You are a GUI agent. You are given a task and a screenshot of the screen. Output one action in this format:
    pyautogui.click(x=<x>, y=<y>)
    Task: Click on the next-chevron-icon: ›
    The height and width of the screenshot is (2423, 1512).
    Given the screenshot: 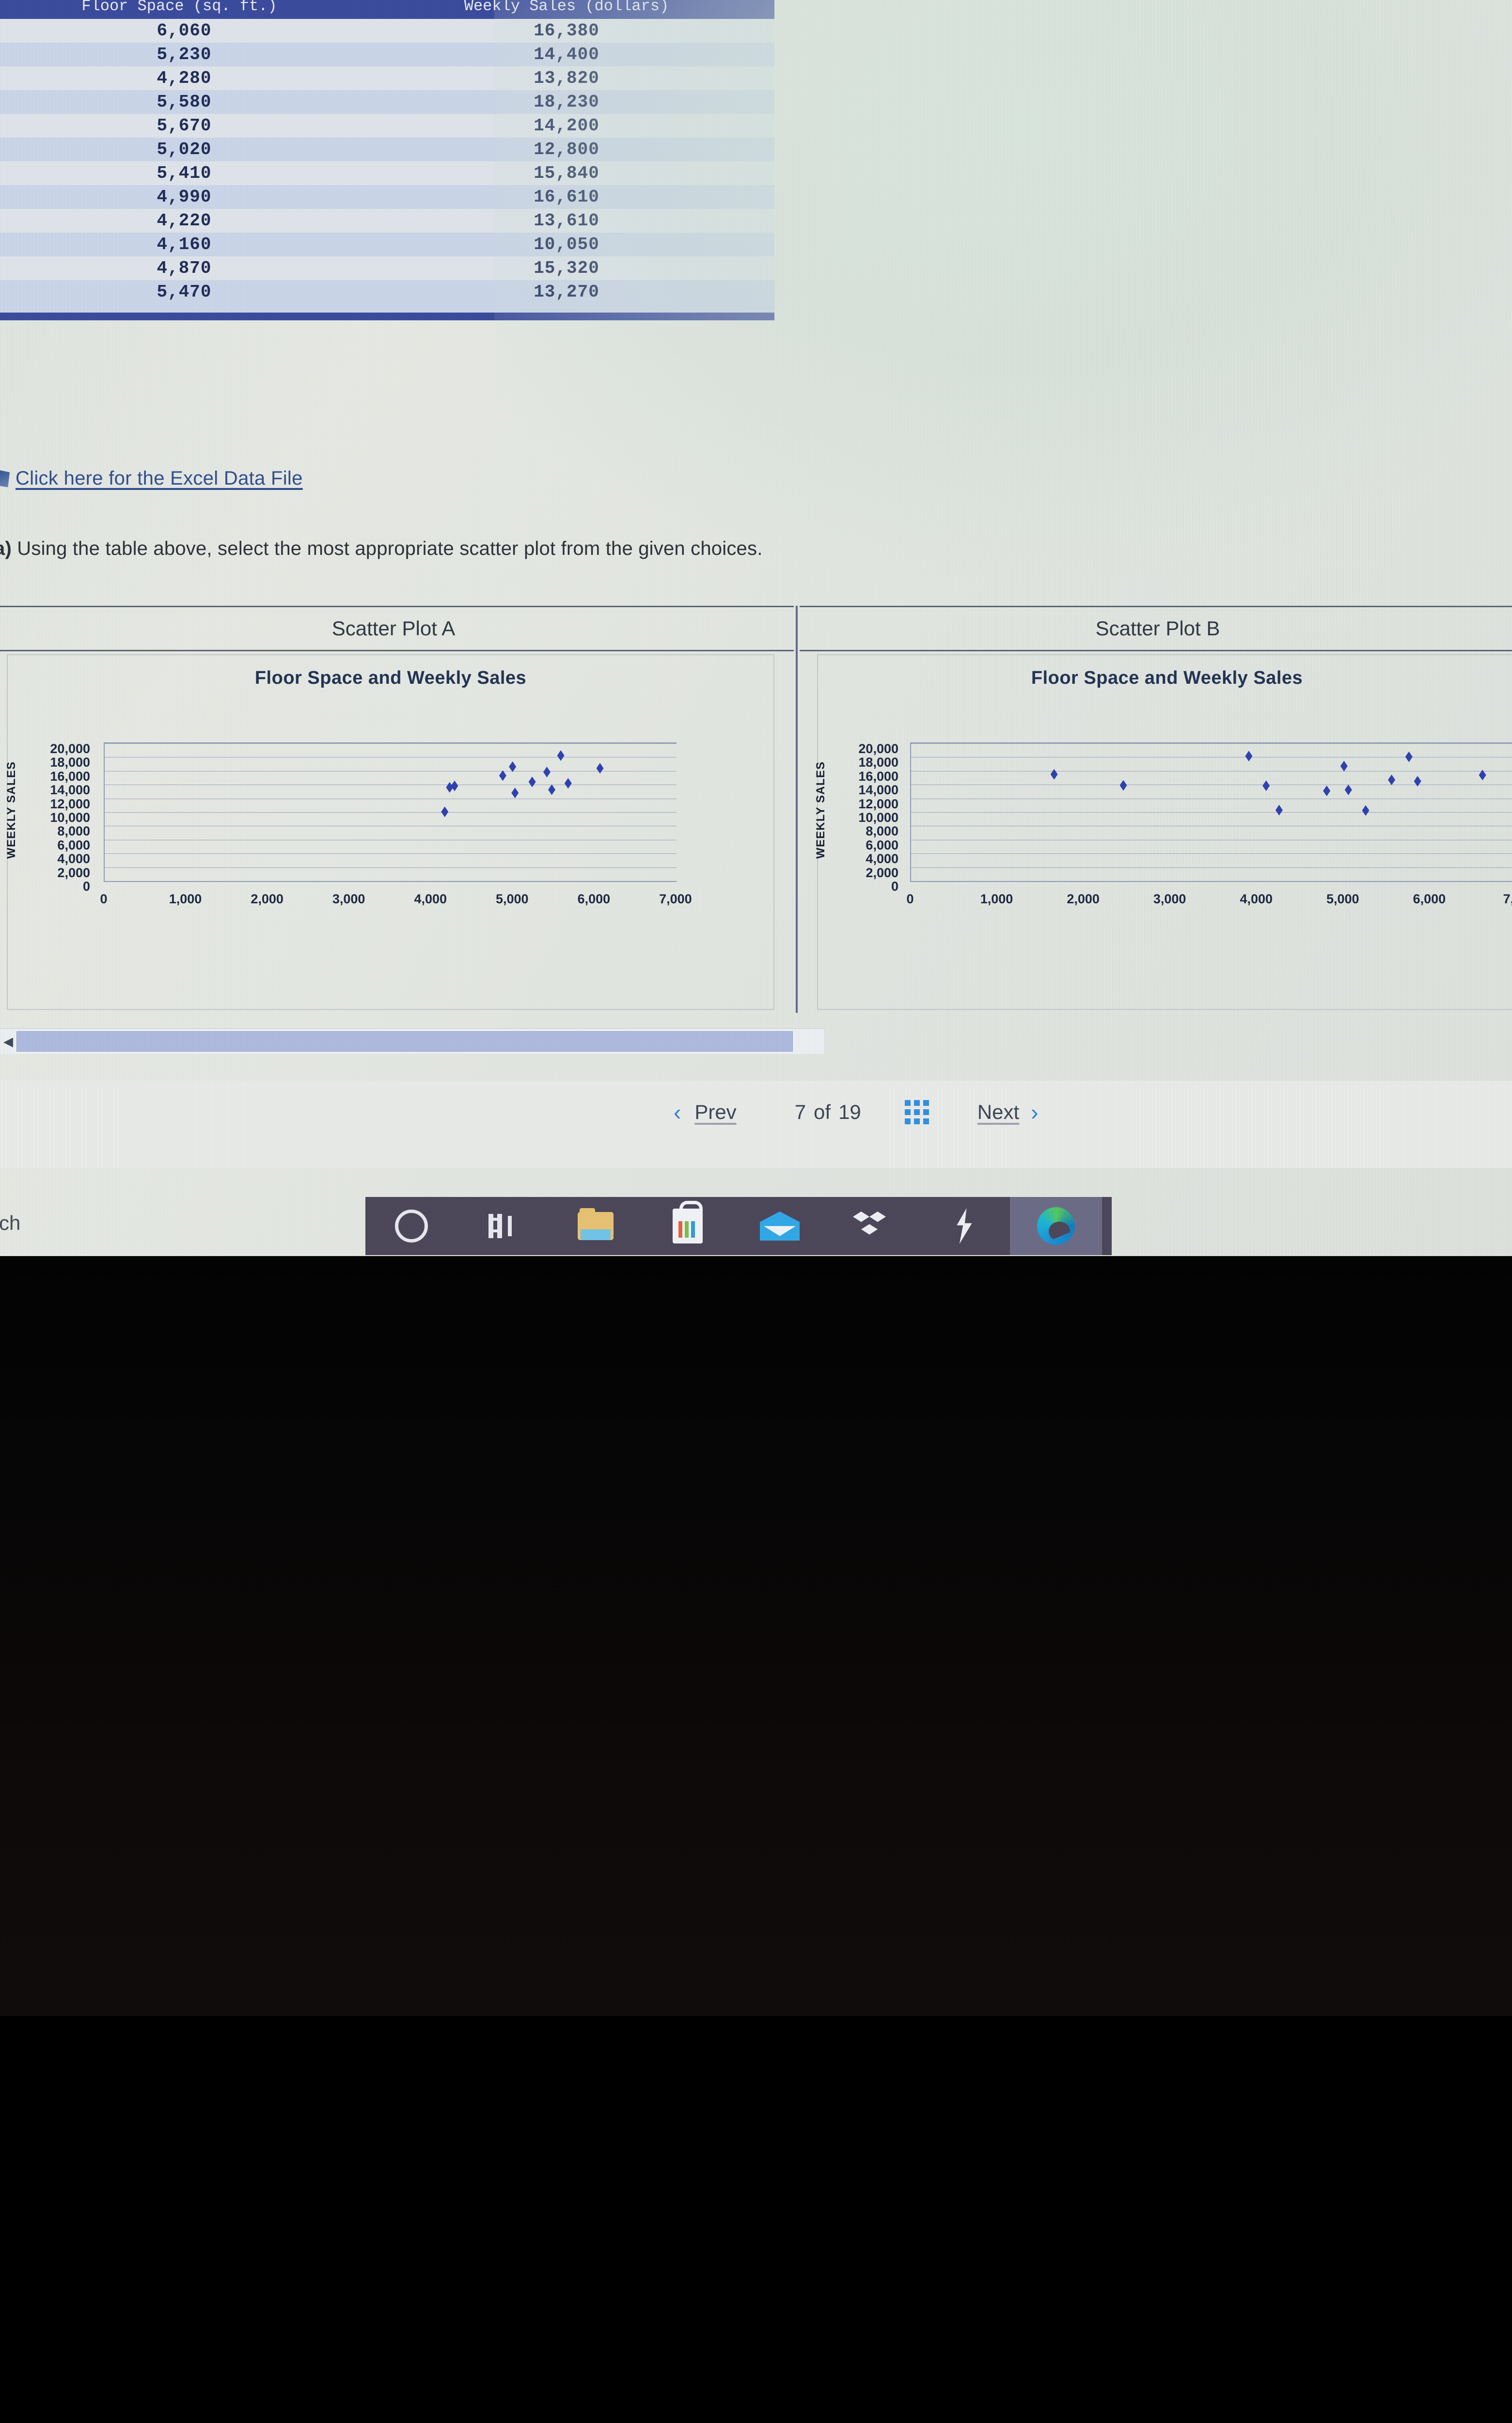 What is the action you would take?
    pyautogui.click(x=1034, y=1112)
    